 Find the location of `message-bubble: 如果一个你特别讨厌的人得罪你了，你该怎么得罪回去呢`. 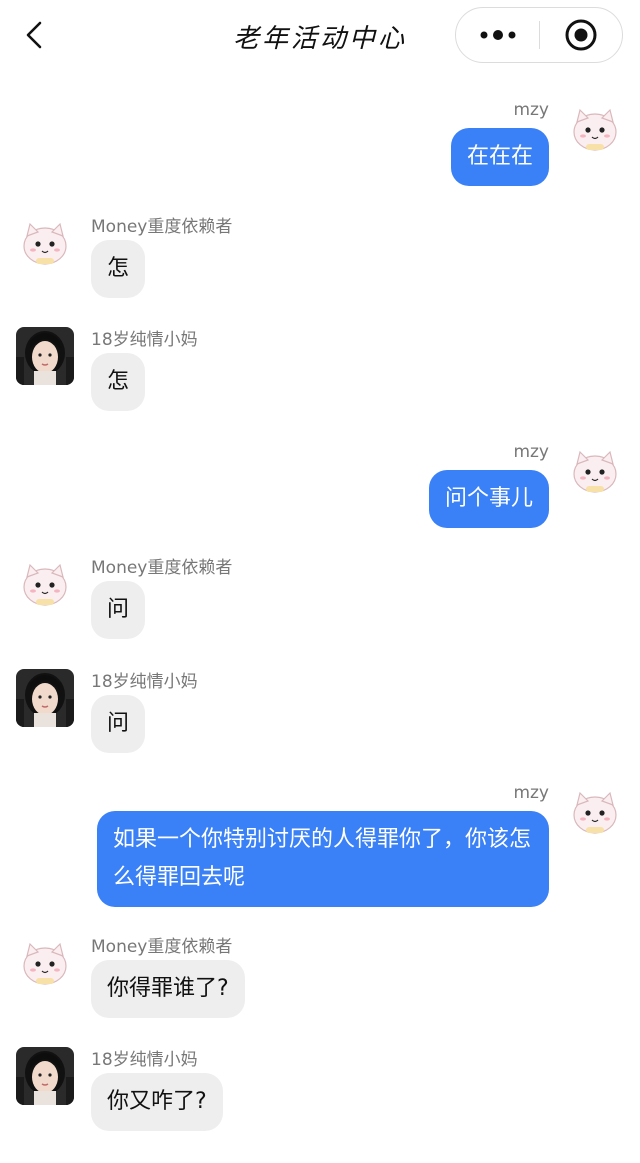

message-bubble: 如果一个你特别讨厌的人得罪你了，你该怎么得罪回去呢 is located at coordinates (323, 859).